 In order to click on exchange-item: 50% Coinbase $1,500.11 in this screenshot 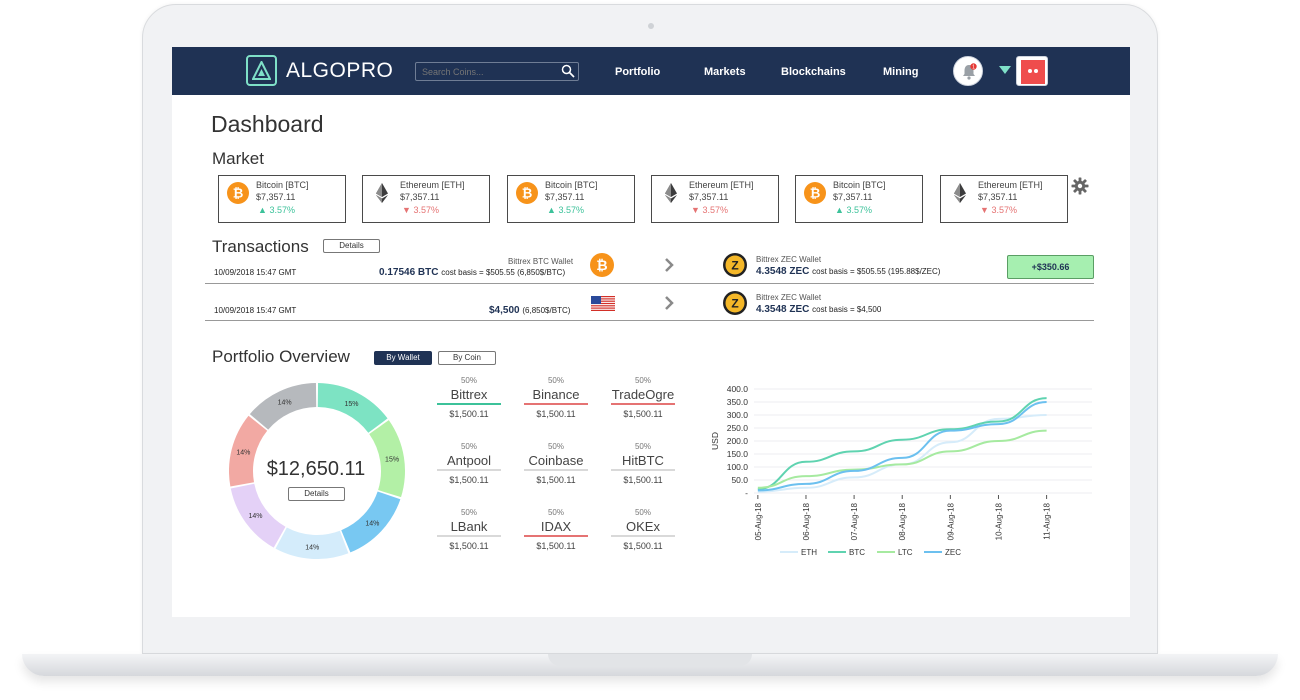, I will do `click(556, 463)`.